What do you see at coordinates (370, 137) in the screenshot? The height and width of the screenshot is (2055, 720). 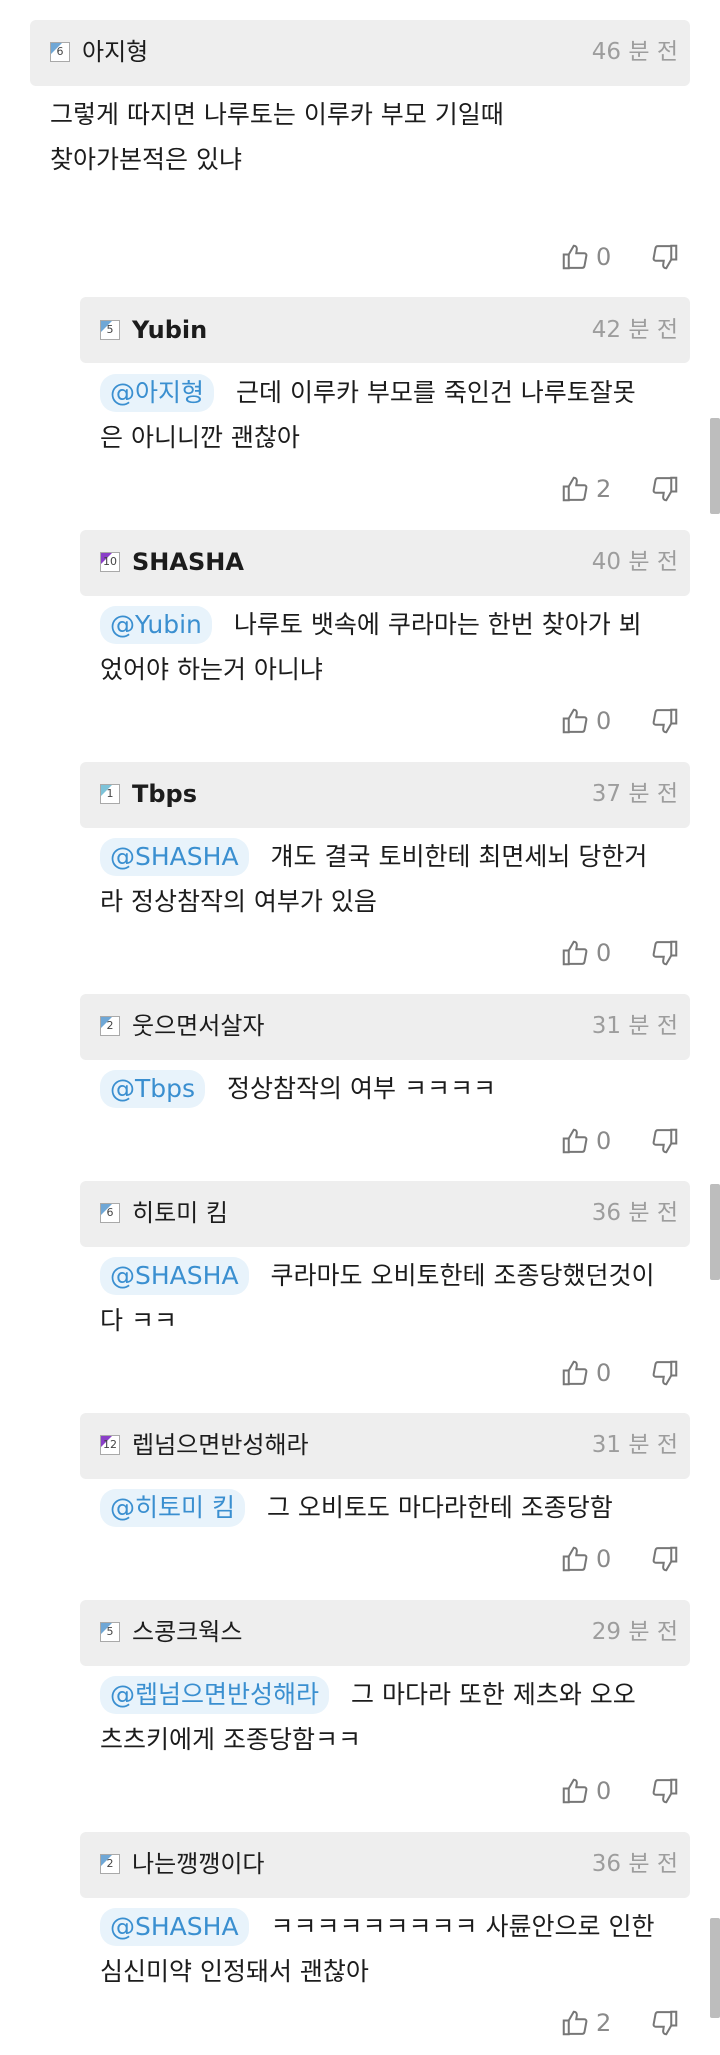 I see `comment-body: 그렇게 따지면 나루토는 이루카 부모 기일때 찾아가본적은 있냐` at bounding box center [370, 137].